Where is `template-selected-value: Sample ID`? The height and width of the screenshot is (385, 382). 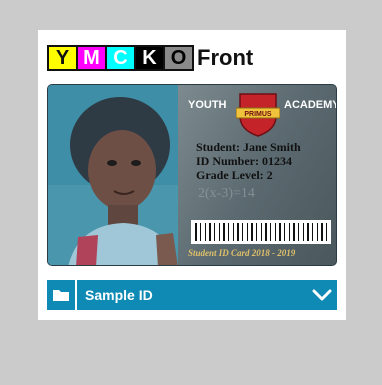 template-selected-value: Sample ID is located at coordinates (196, 295).